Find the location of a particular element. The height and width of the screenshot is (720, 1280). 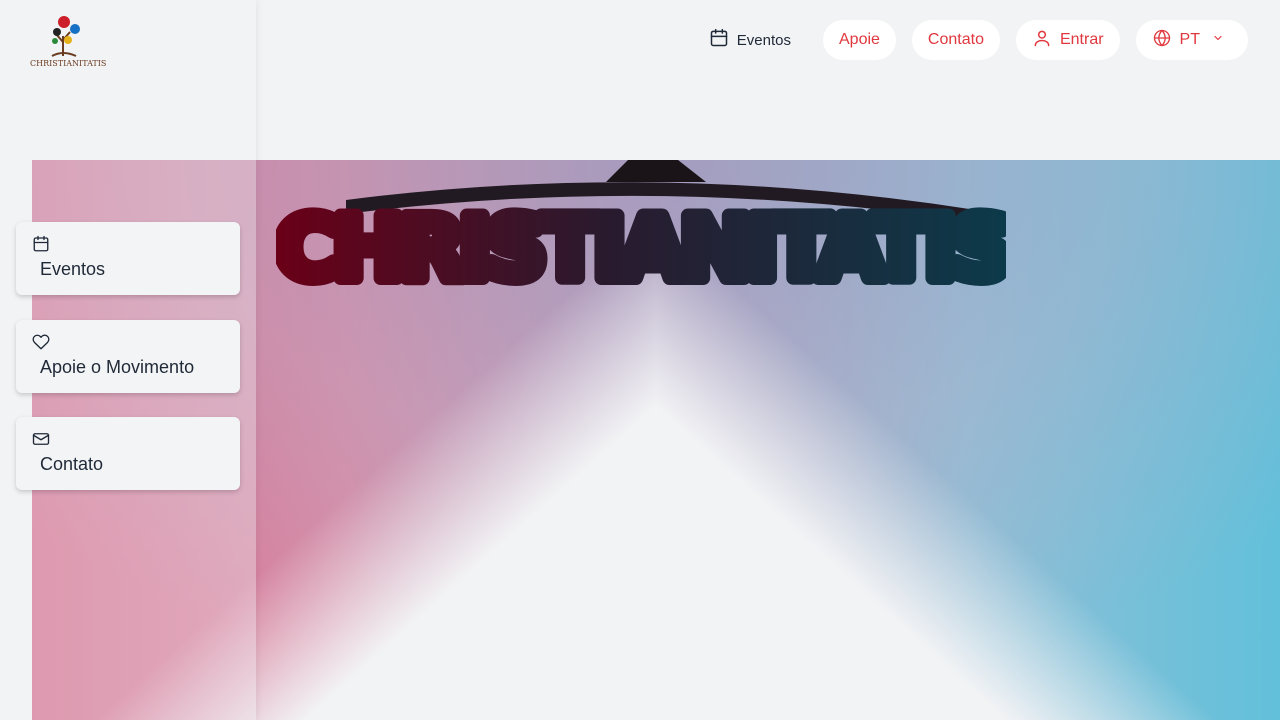

chevron-down-icon is located at coordinates (1219, 40).